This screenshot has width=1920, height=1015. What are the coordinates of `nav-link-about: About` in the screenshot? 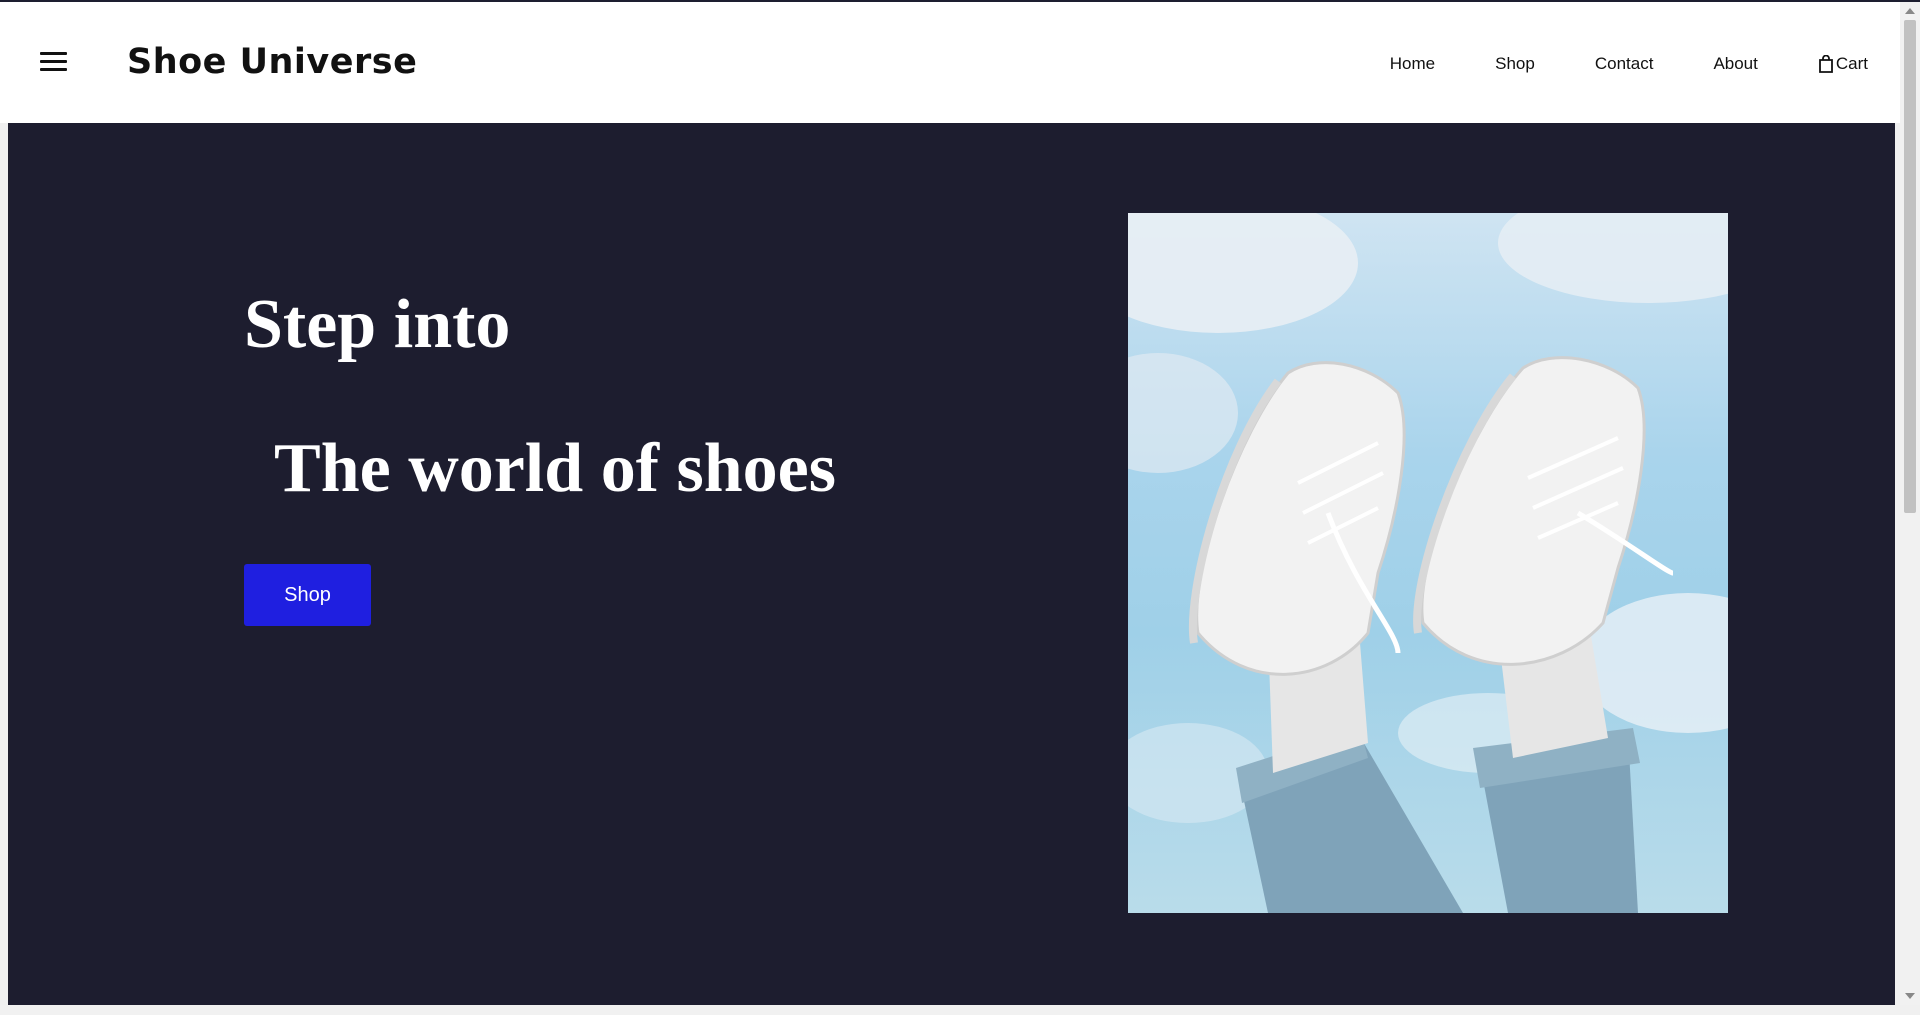 It's located at (1735, 64).